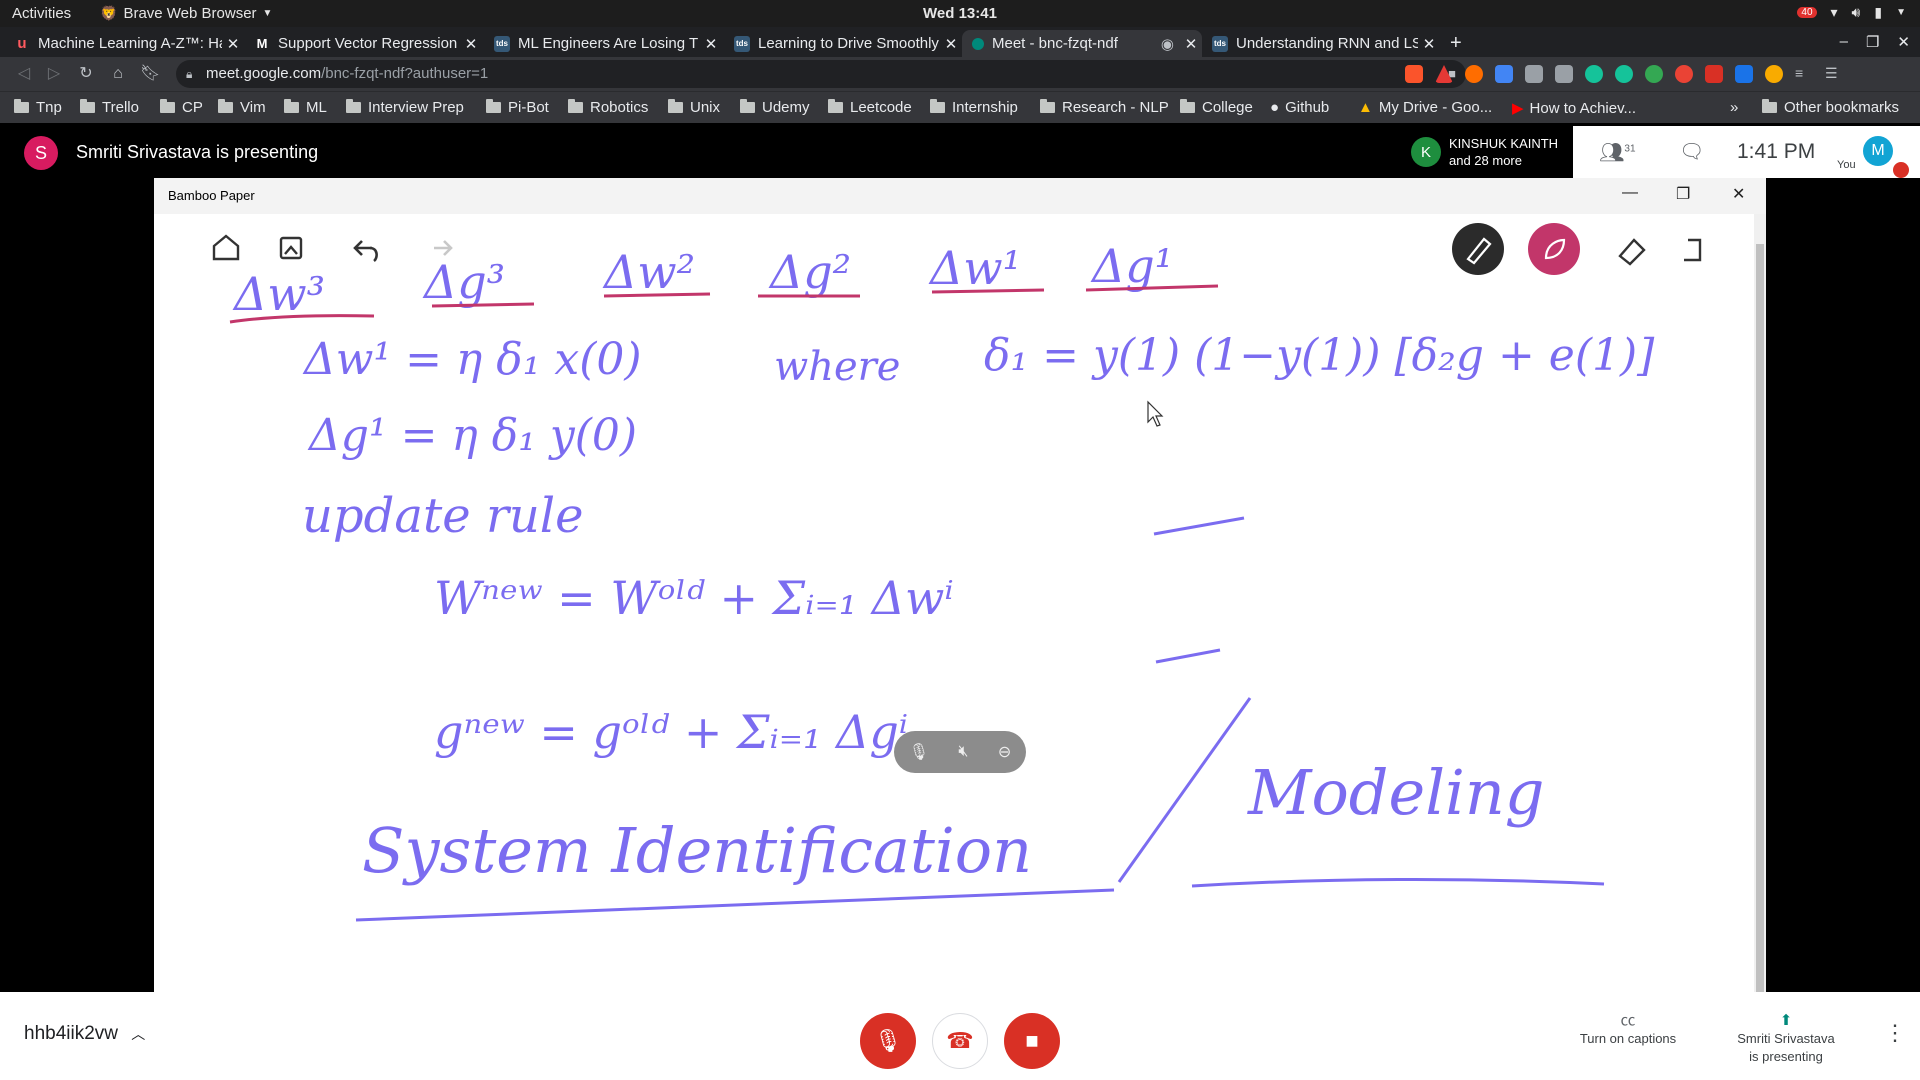  I want to click on new-tab-button: +, so click(1459, 43).